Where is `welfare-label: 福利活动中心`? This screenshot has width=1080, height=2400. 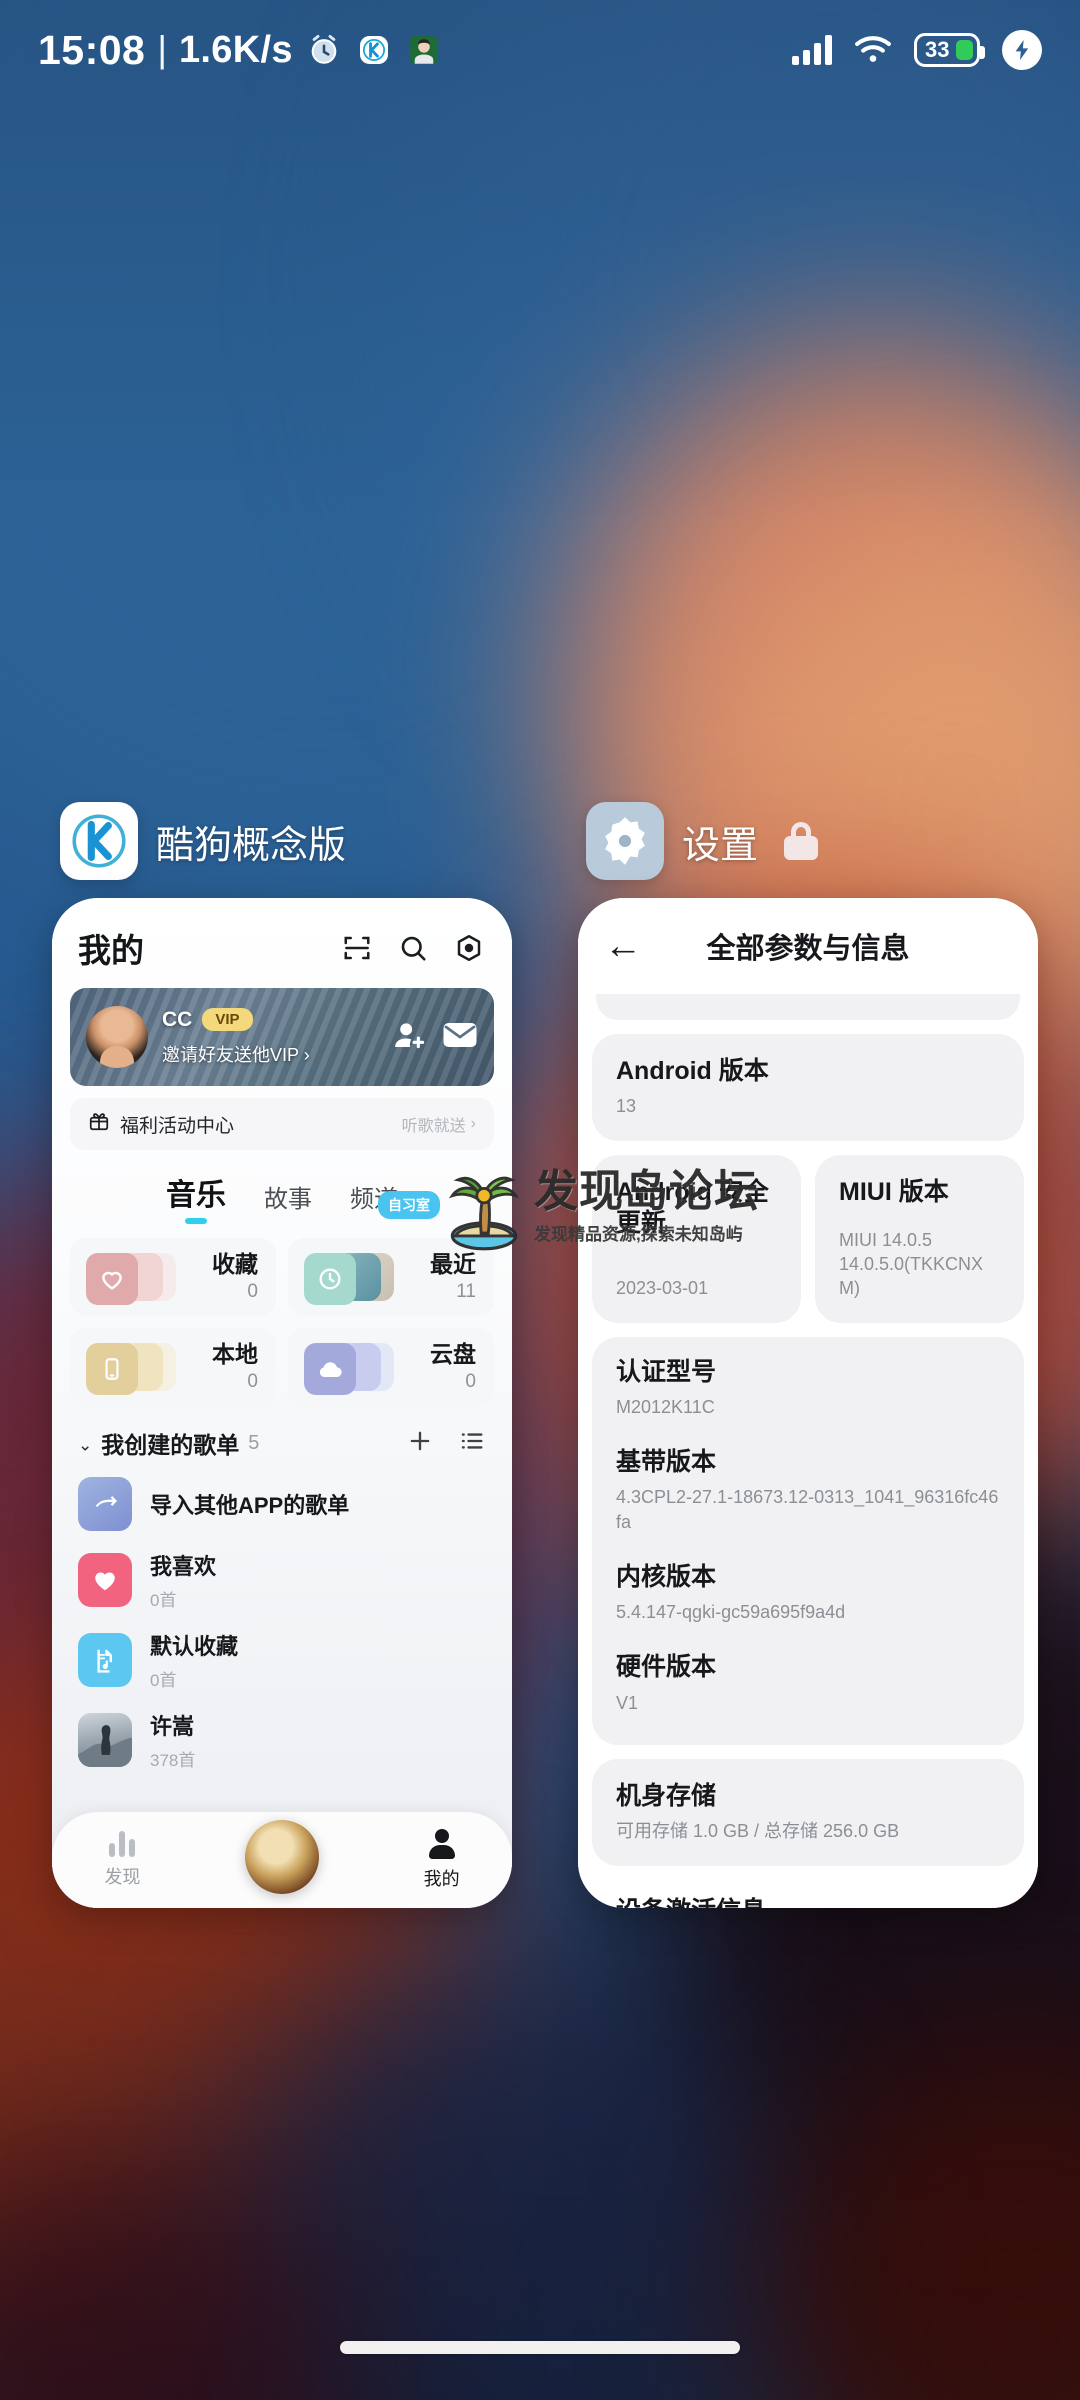 welfare-label: 福利活动中心 is located at coordinates (177, 1126).